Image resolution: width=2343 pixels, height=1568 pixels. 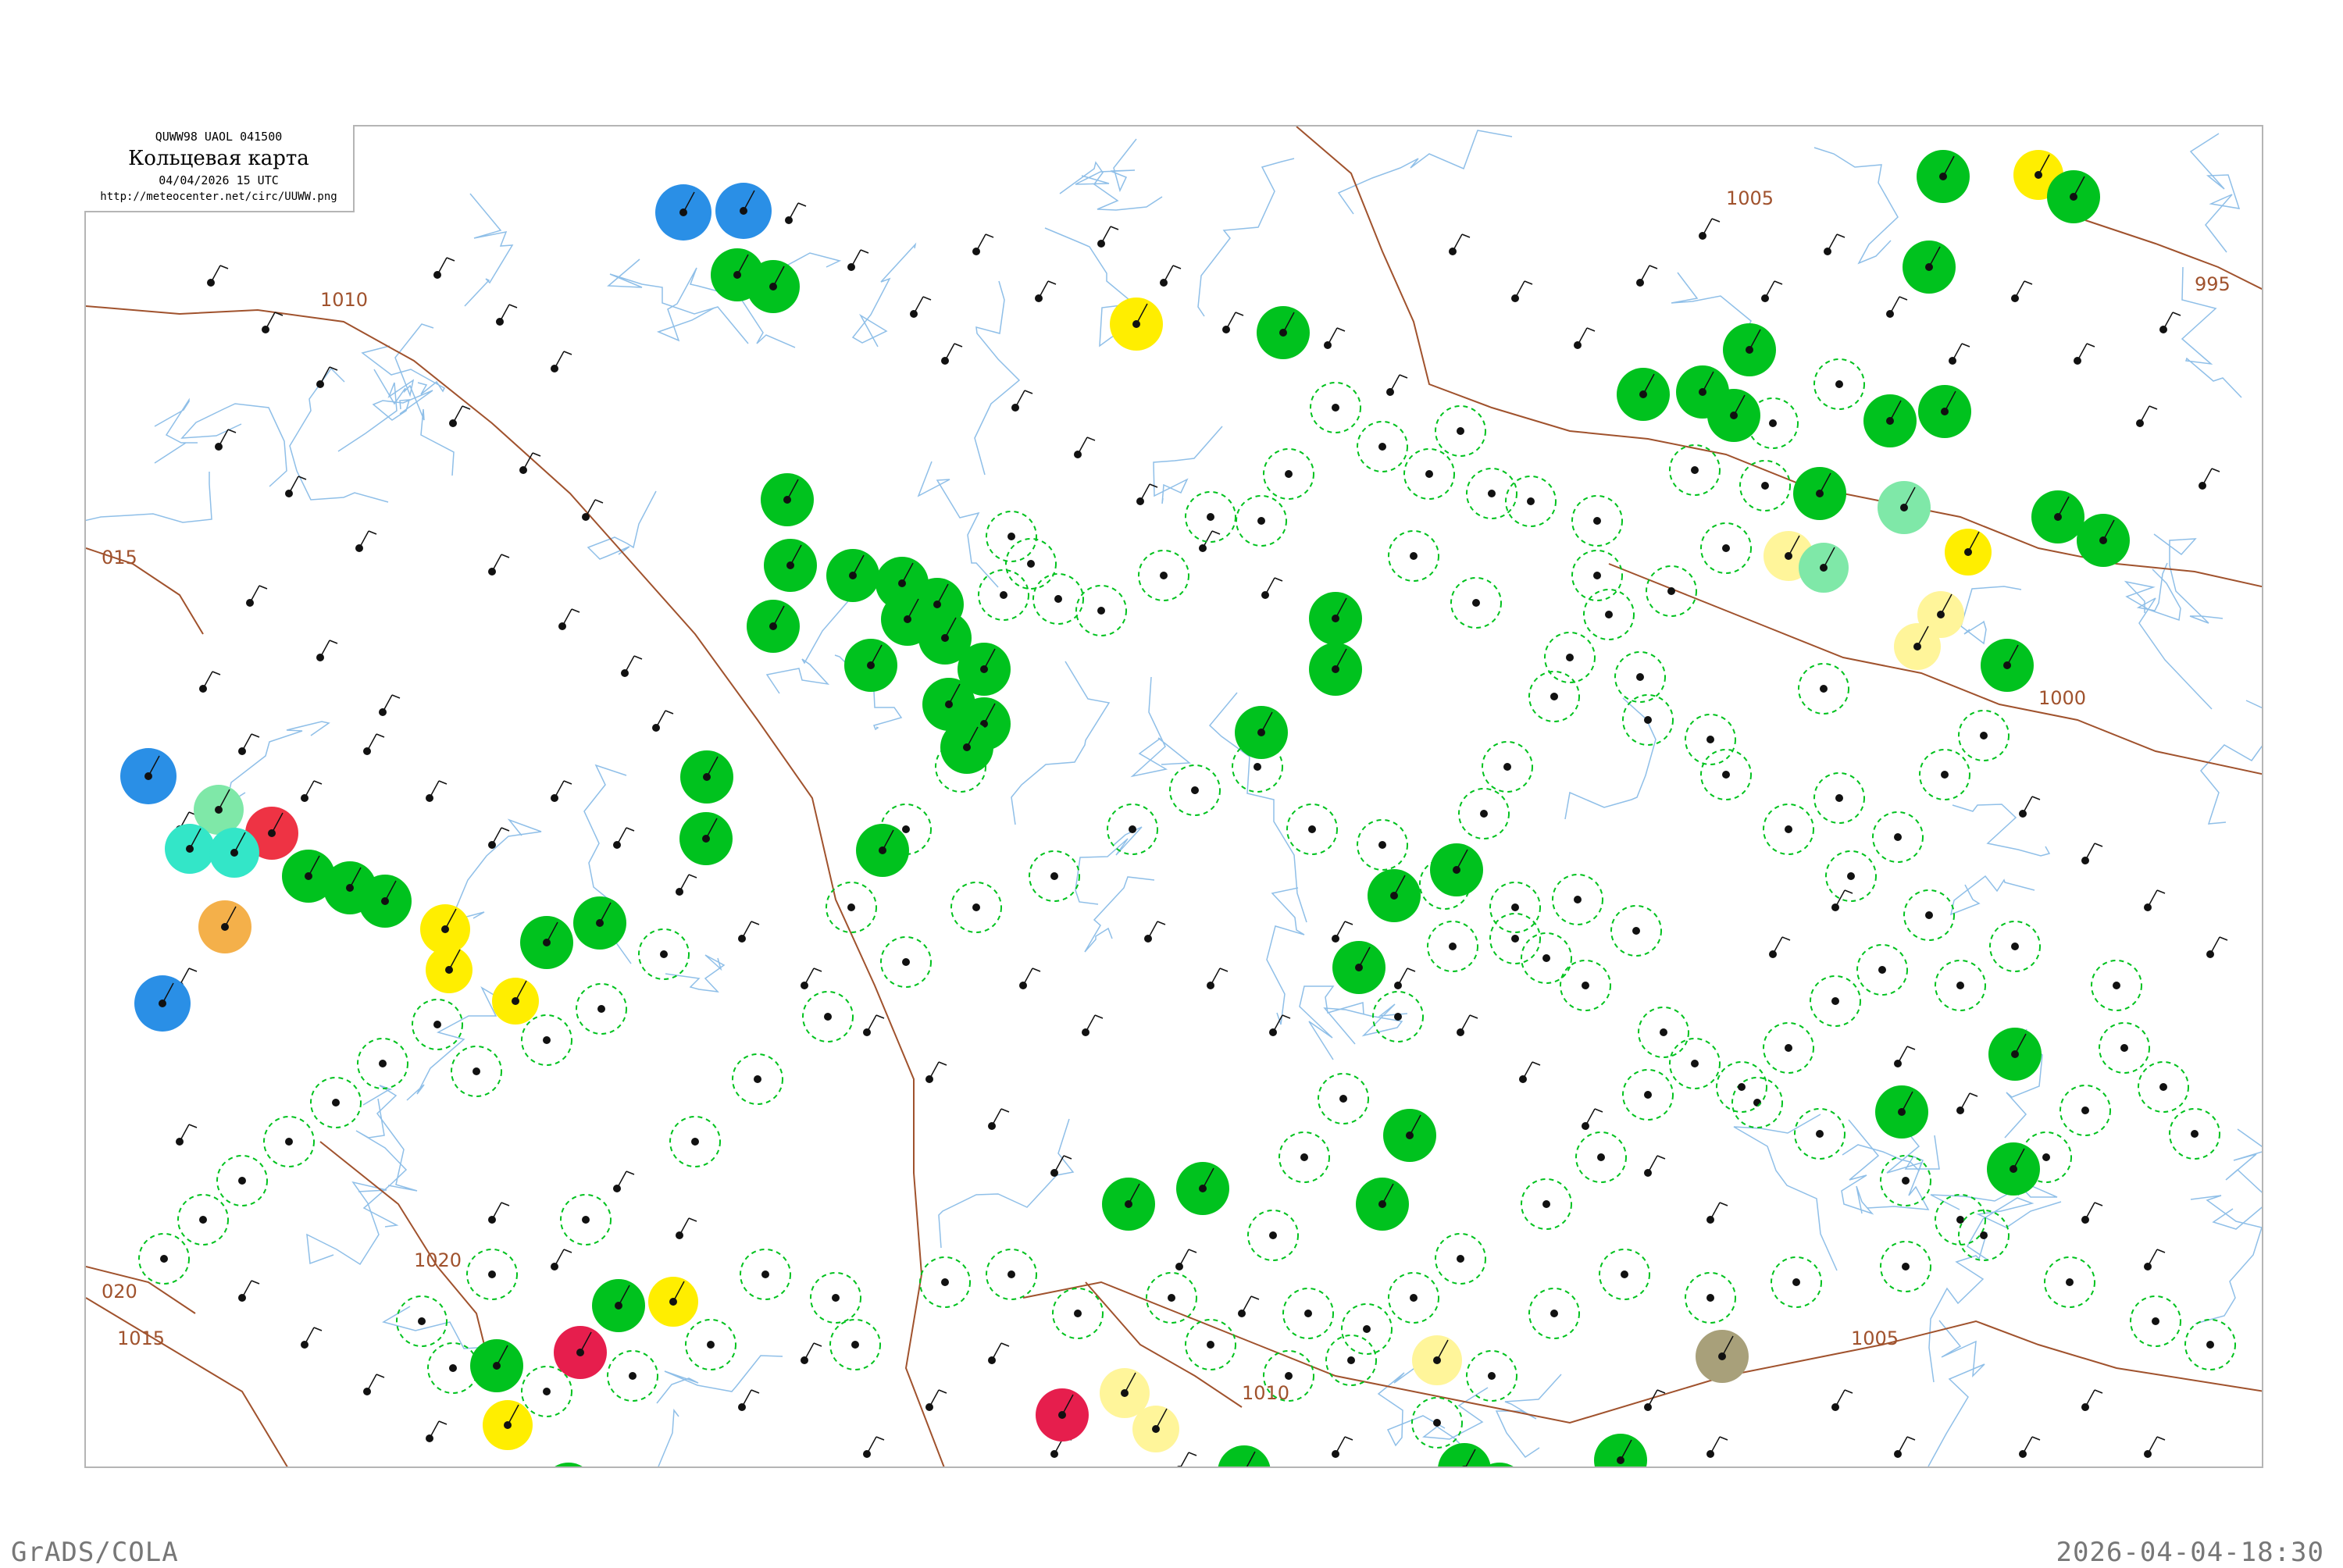 I want to click on isobar-label: 1005, so click(x=1750, y=198).